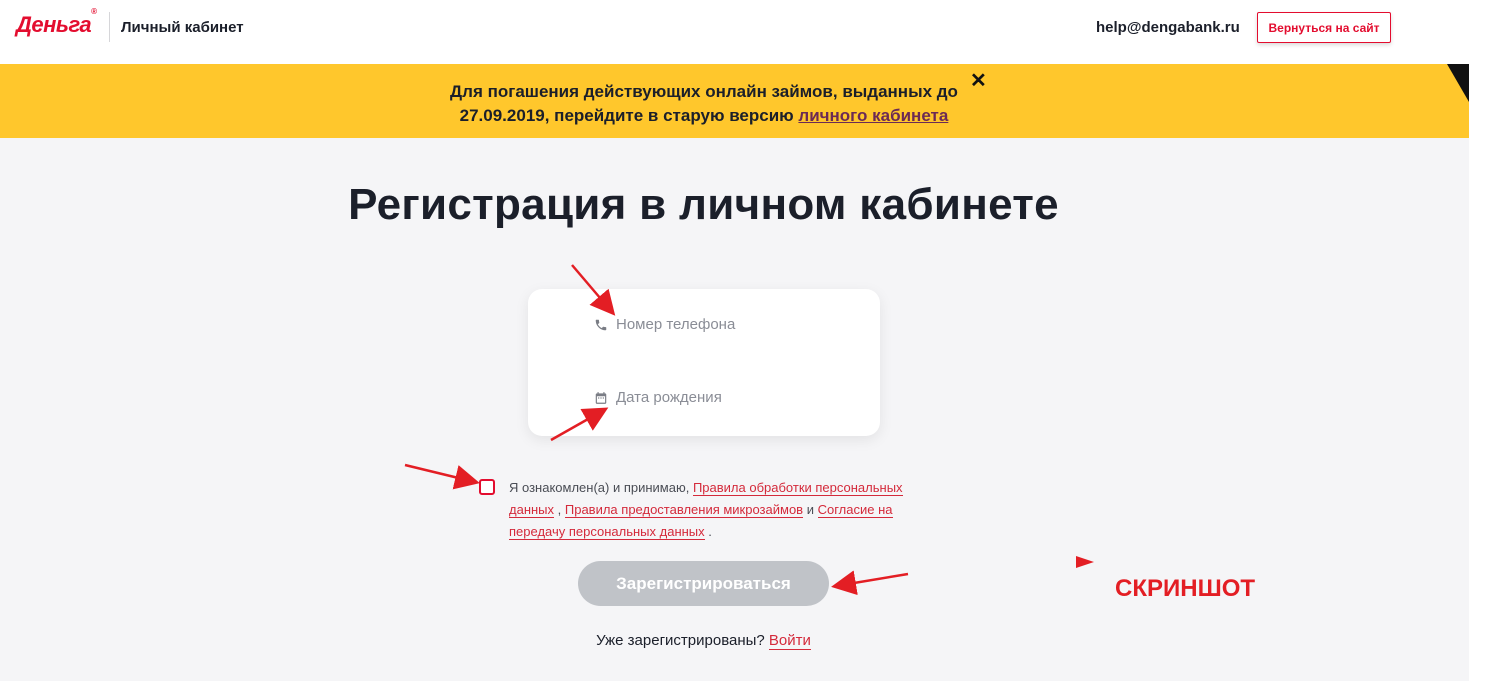 The height and width of the screenshot is (681, 1500). What do you see at coordinates (601, 324) in the screenshot?
I see `phone-icon` at bounding box center [601, 324].